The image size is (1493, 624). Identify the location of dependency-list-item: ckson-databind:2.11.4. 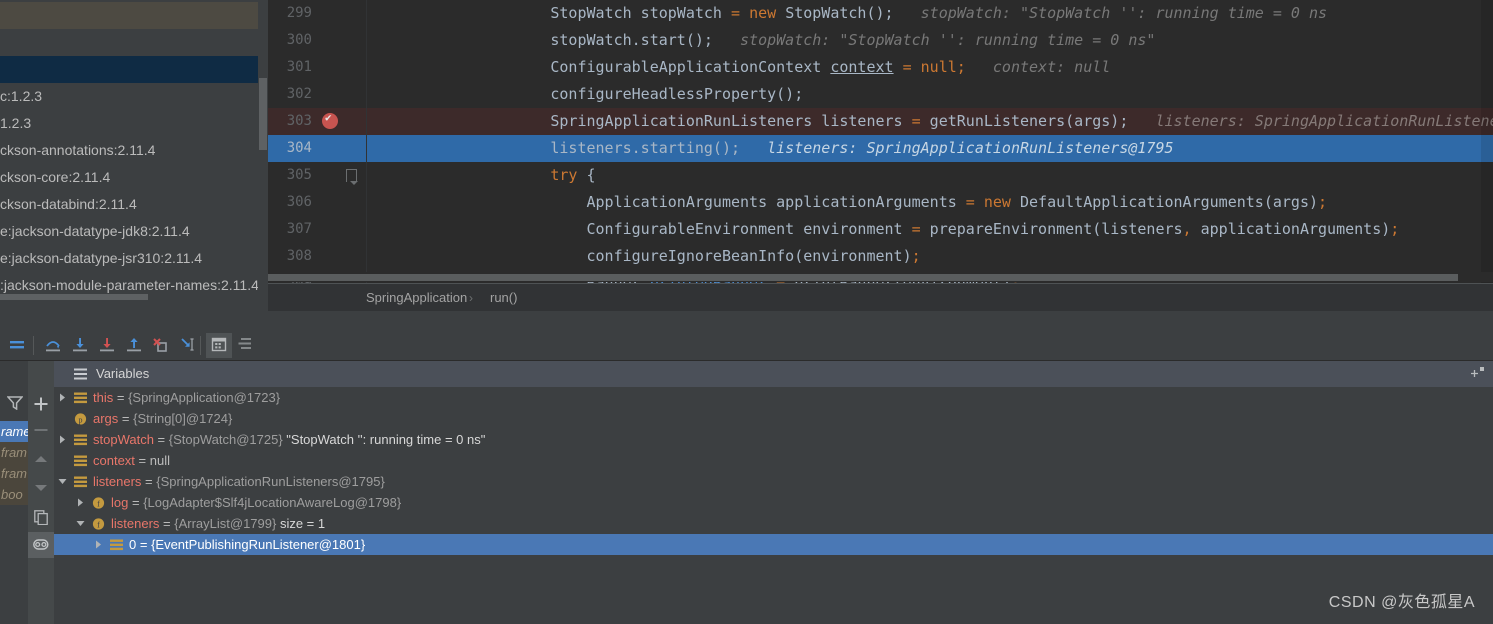
(130, 204).